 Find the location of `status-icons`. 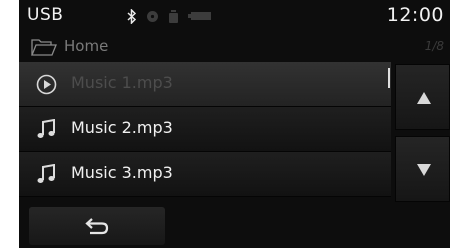

status-icons is located at coordinates (170, 16).